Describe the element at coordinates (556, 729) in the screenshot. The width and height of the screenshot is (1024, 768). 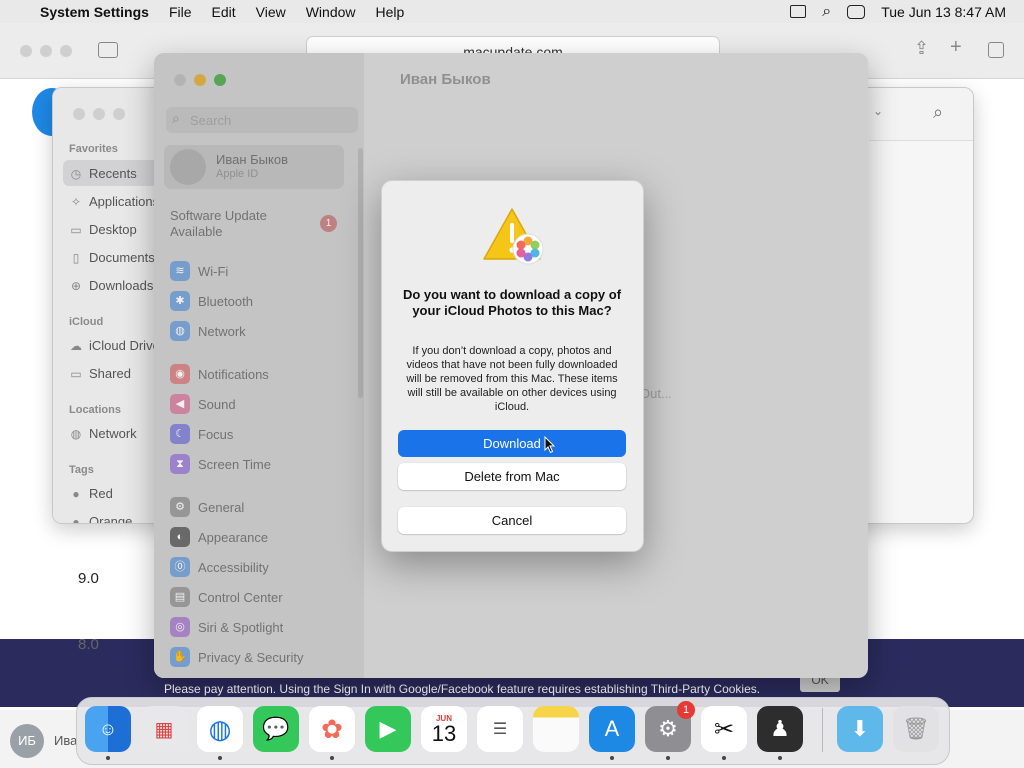
I see `notes-app` at that location.